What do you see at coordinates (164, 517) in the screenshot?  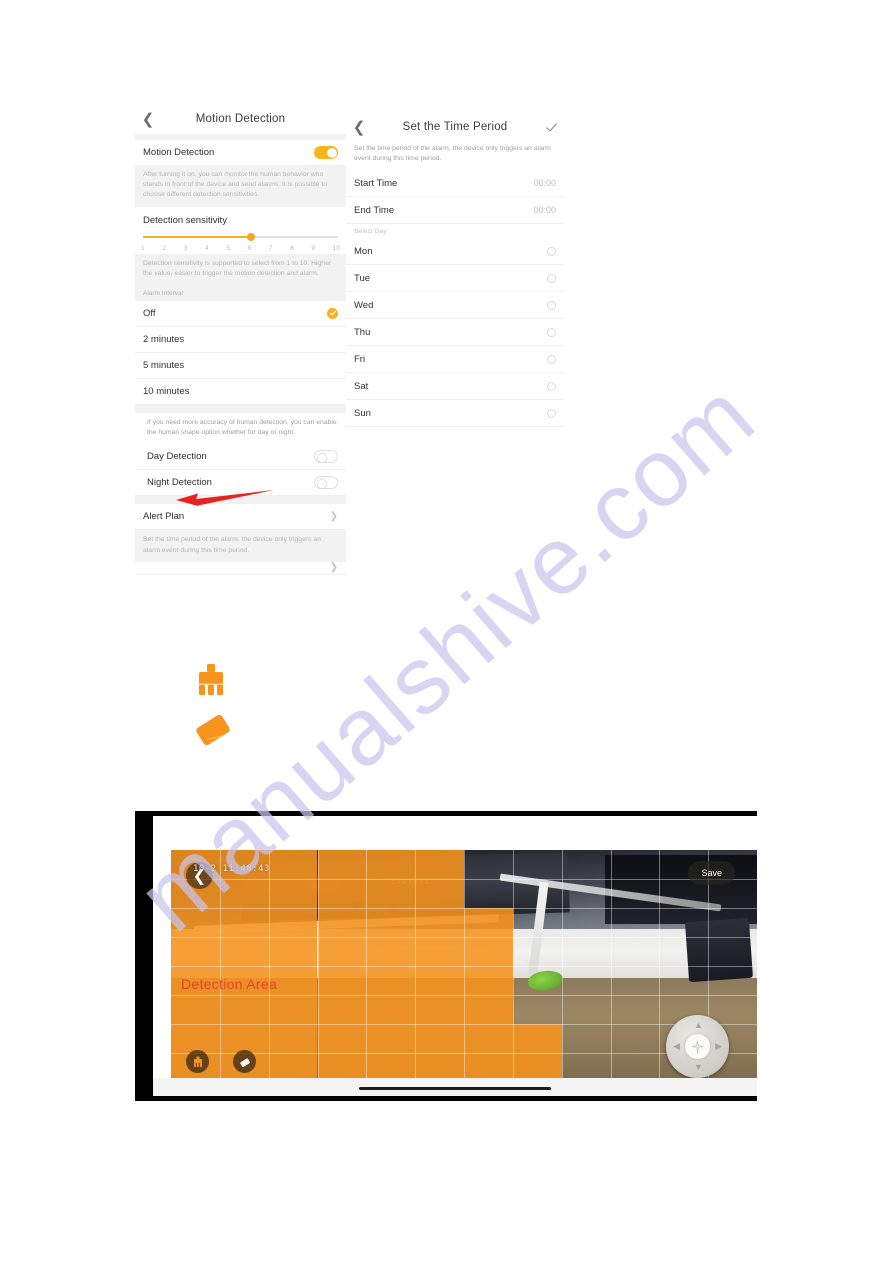 I see `alert-plan-label: Alert Plan` at bounding box center [164, 517].